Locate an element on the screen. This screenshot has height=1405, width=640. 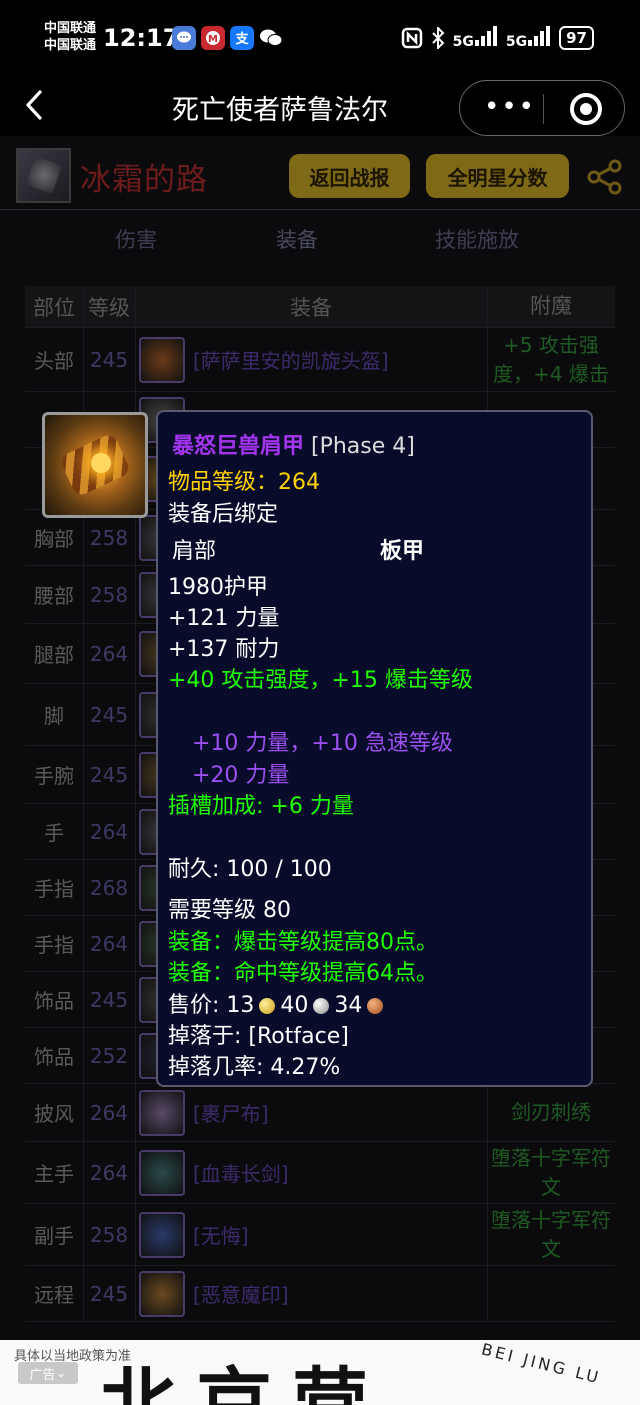
bank-icon: M is located at coordinates (213, 38).